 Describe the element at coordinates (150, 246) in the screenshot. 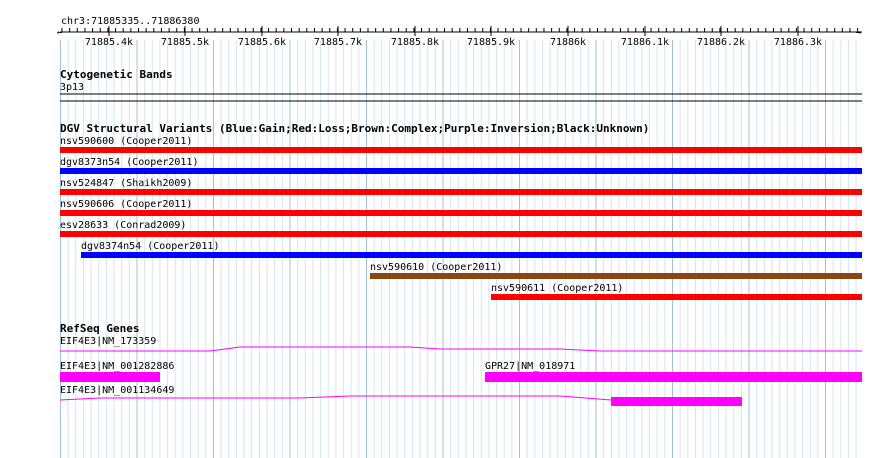

I see `dgv-feature-label: dgv8374n54 (Cooper2011)` at that location.